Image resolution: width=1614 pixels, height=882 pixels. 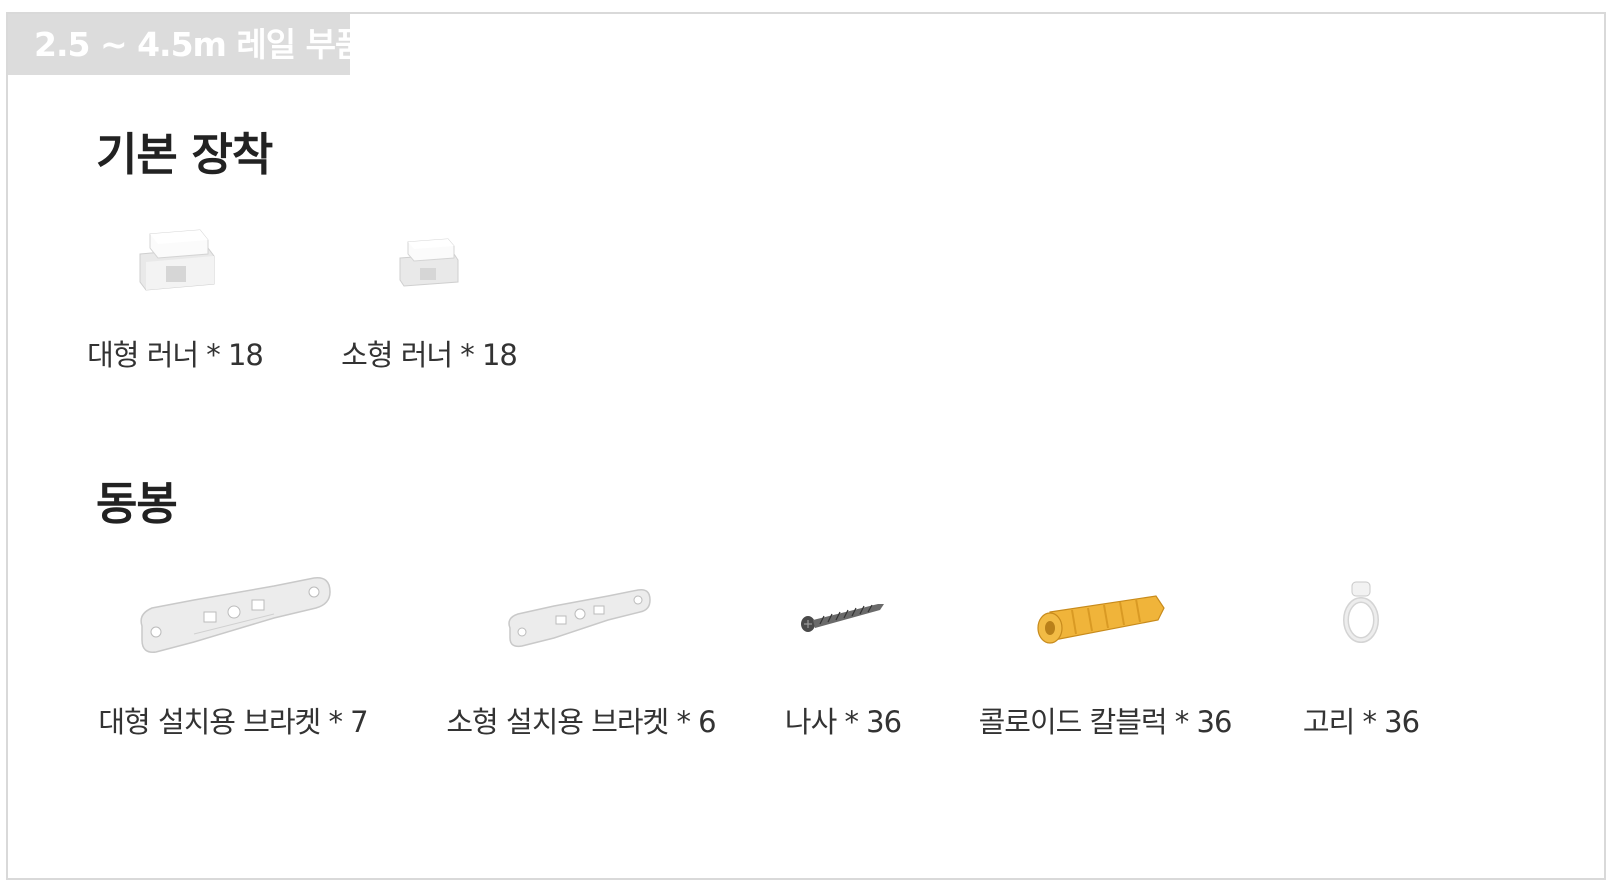 I want to click on part-label: 콜로이드 칼블럭 * 36, so click(x=1105, y=722).